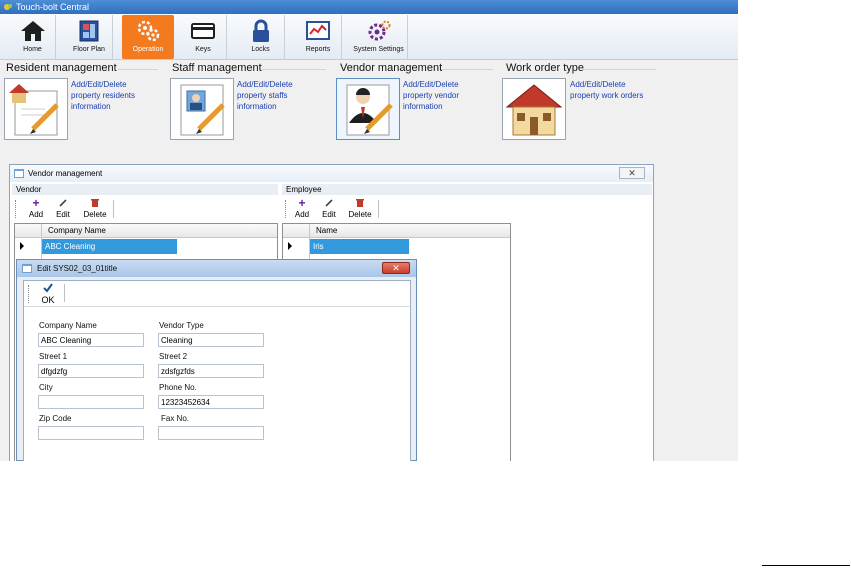 The width and height of the screenshot is (851, 569). I want to click on floor-plan-icon, so click(89, 31).